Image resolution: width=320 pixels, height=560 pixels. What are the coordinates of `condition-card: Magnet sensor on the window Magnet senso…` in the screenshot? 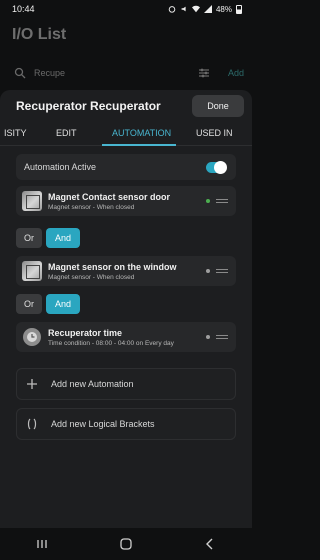 It's located at (126, 271).